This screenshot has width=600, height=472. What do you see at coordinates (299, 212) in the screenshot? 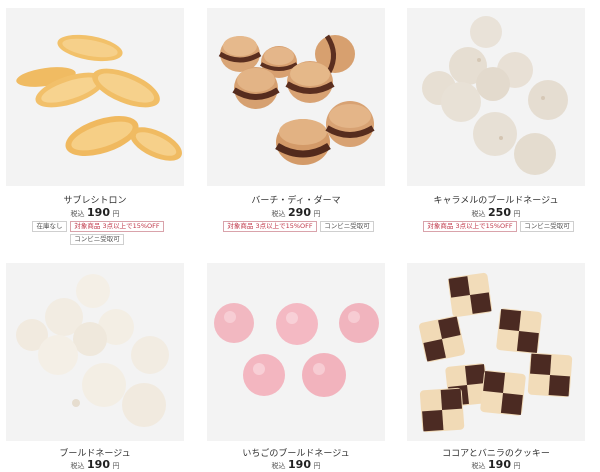
I see `price-value: 290` at bounding box center [299, 212].